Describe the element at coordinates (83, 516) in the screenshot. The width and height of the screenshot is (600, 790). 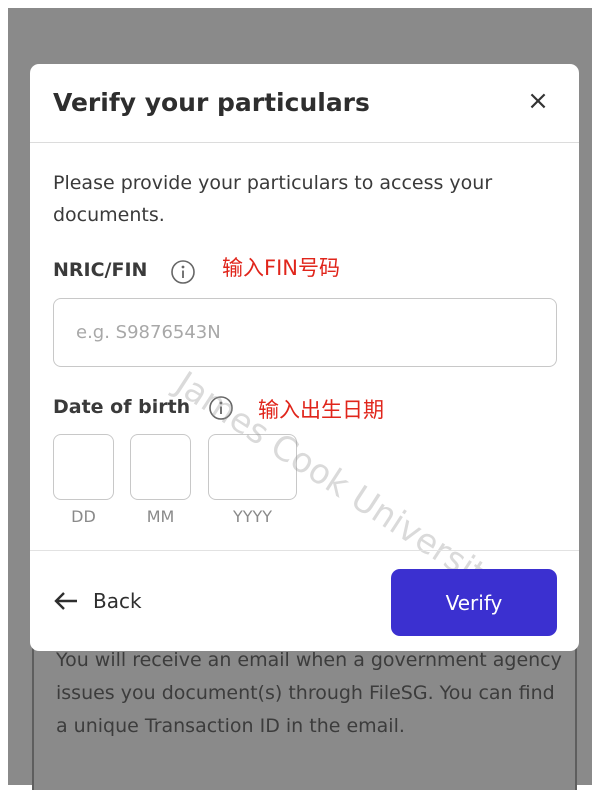
I see `dob-day-caption: DD` at that location.